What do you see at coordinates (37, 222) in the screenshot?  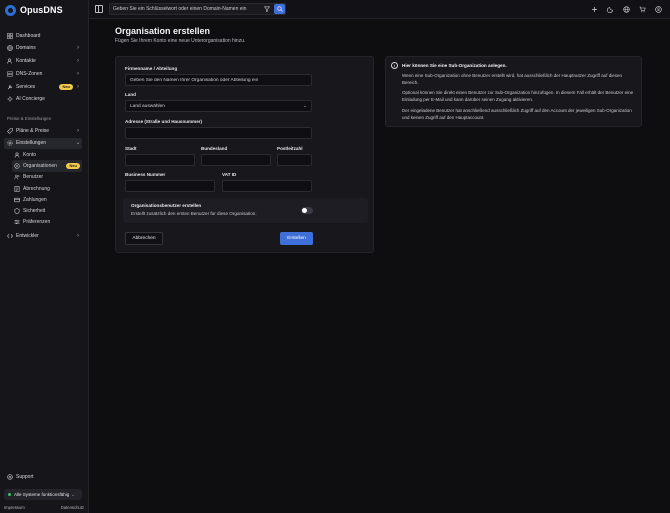 I see `sidebar-subitem-label: Präferenzen` at bounding box center [37, 222].